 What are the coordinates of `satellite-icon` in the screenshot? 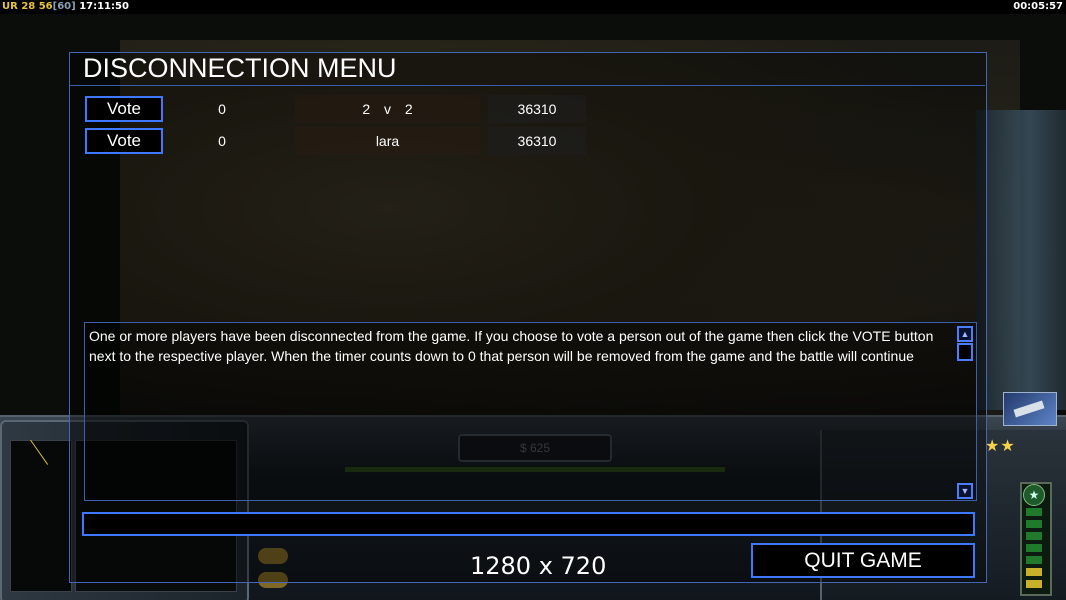 It's located at (1030, 409).